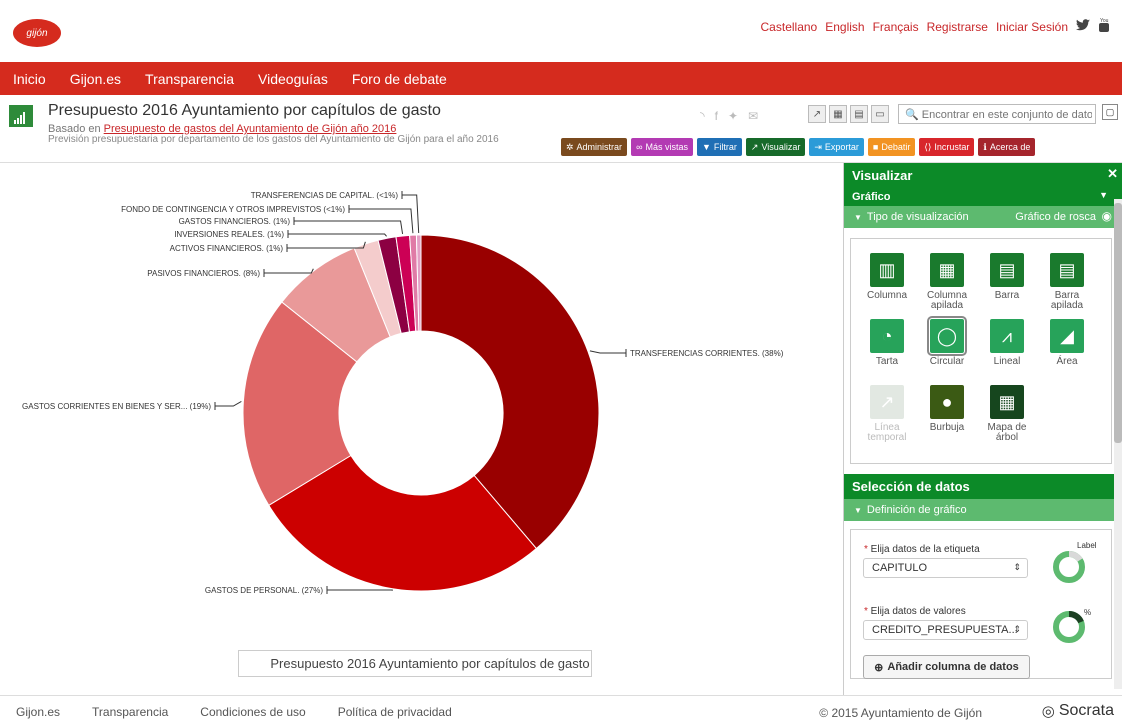  Describe the element at coordinates (952, 147) in the screenshot. I see `action-label: Incrustar` at that location.